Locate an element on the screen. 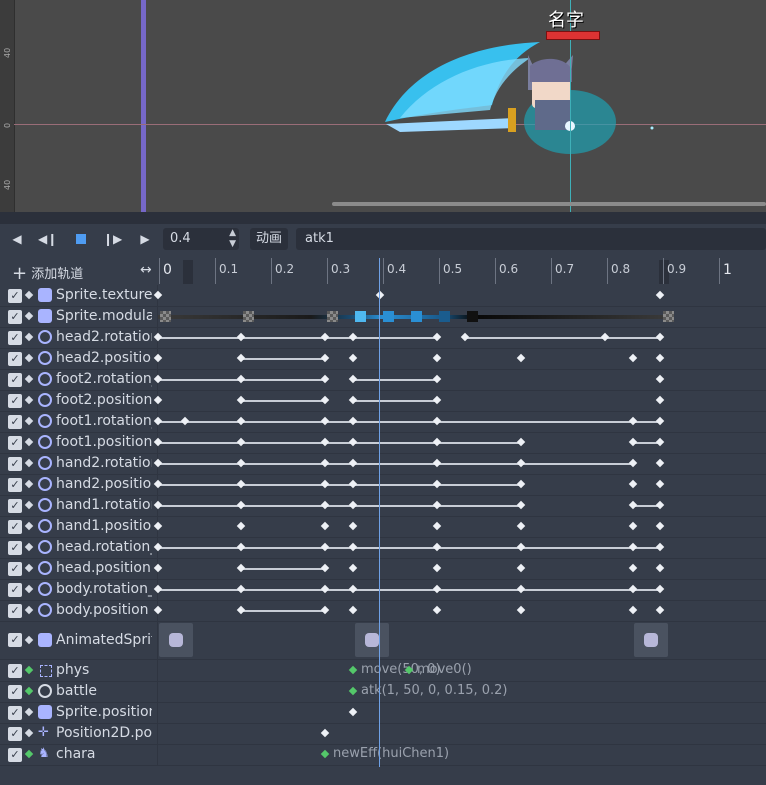 This screenshot has width=766, height=785. track-row-position2d: ✓ ✛ Position2D.po is located at coordinates (383, 734).